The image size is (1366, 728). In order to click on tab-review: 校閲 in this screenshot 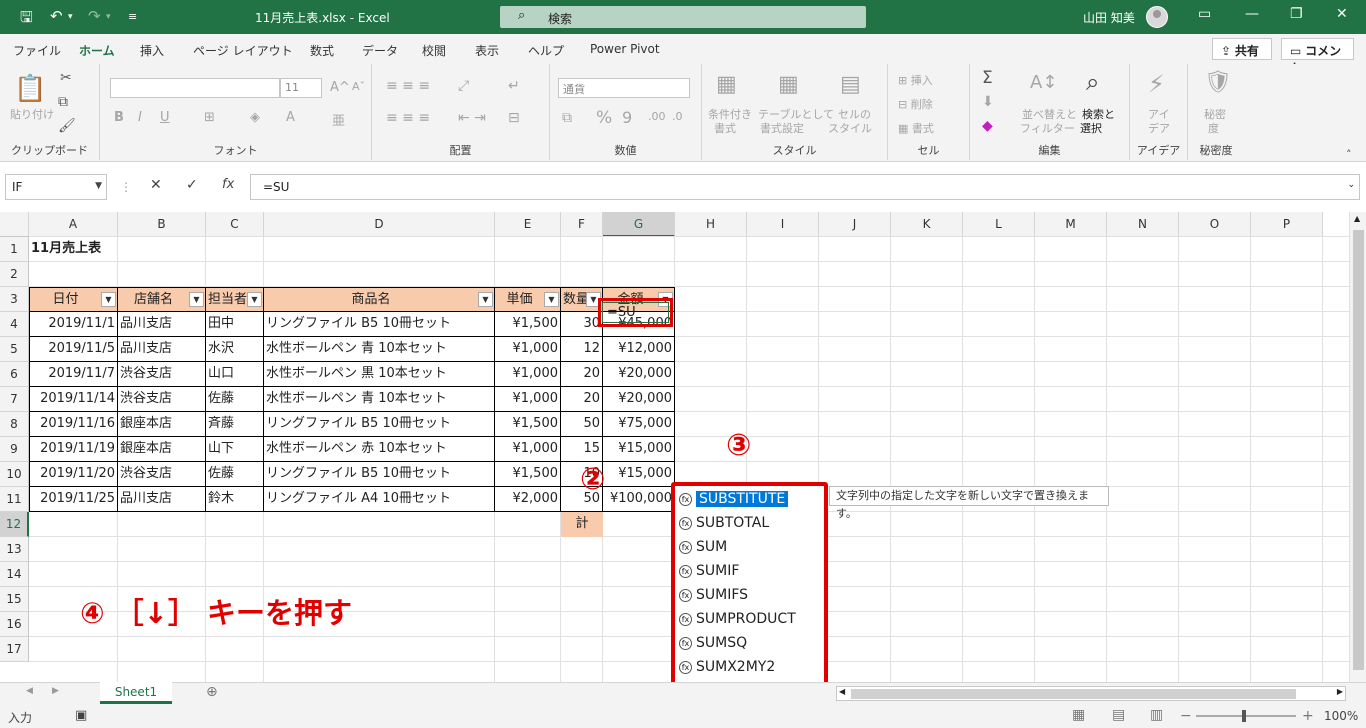, I will do `click(434, 50)`.